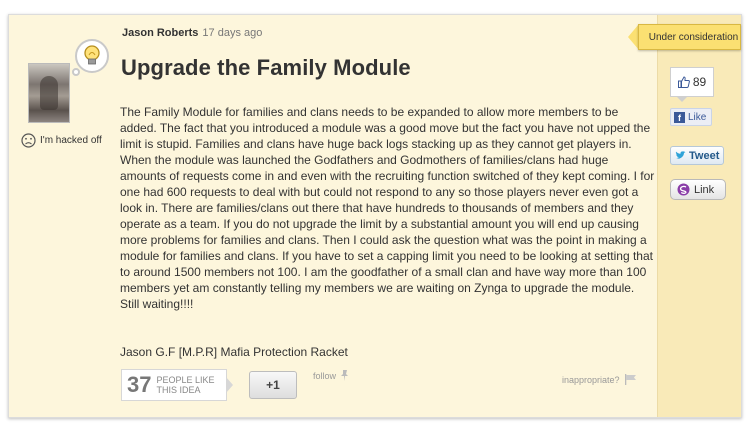 This screenshot has width=751, height=428. I want to click on like-count-box: 37 PEOPLE LIKE THIS IDEA, so click(174, 385).